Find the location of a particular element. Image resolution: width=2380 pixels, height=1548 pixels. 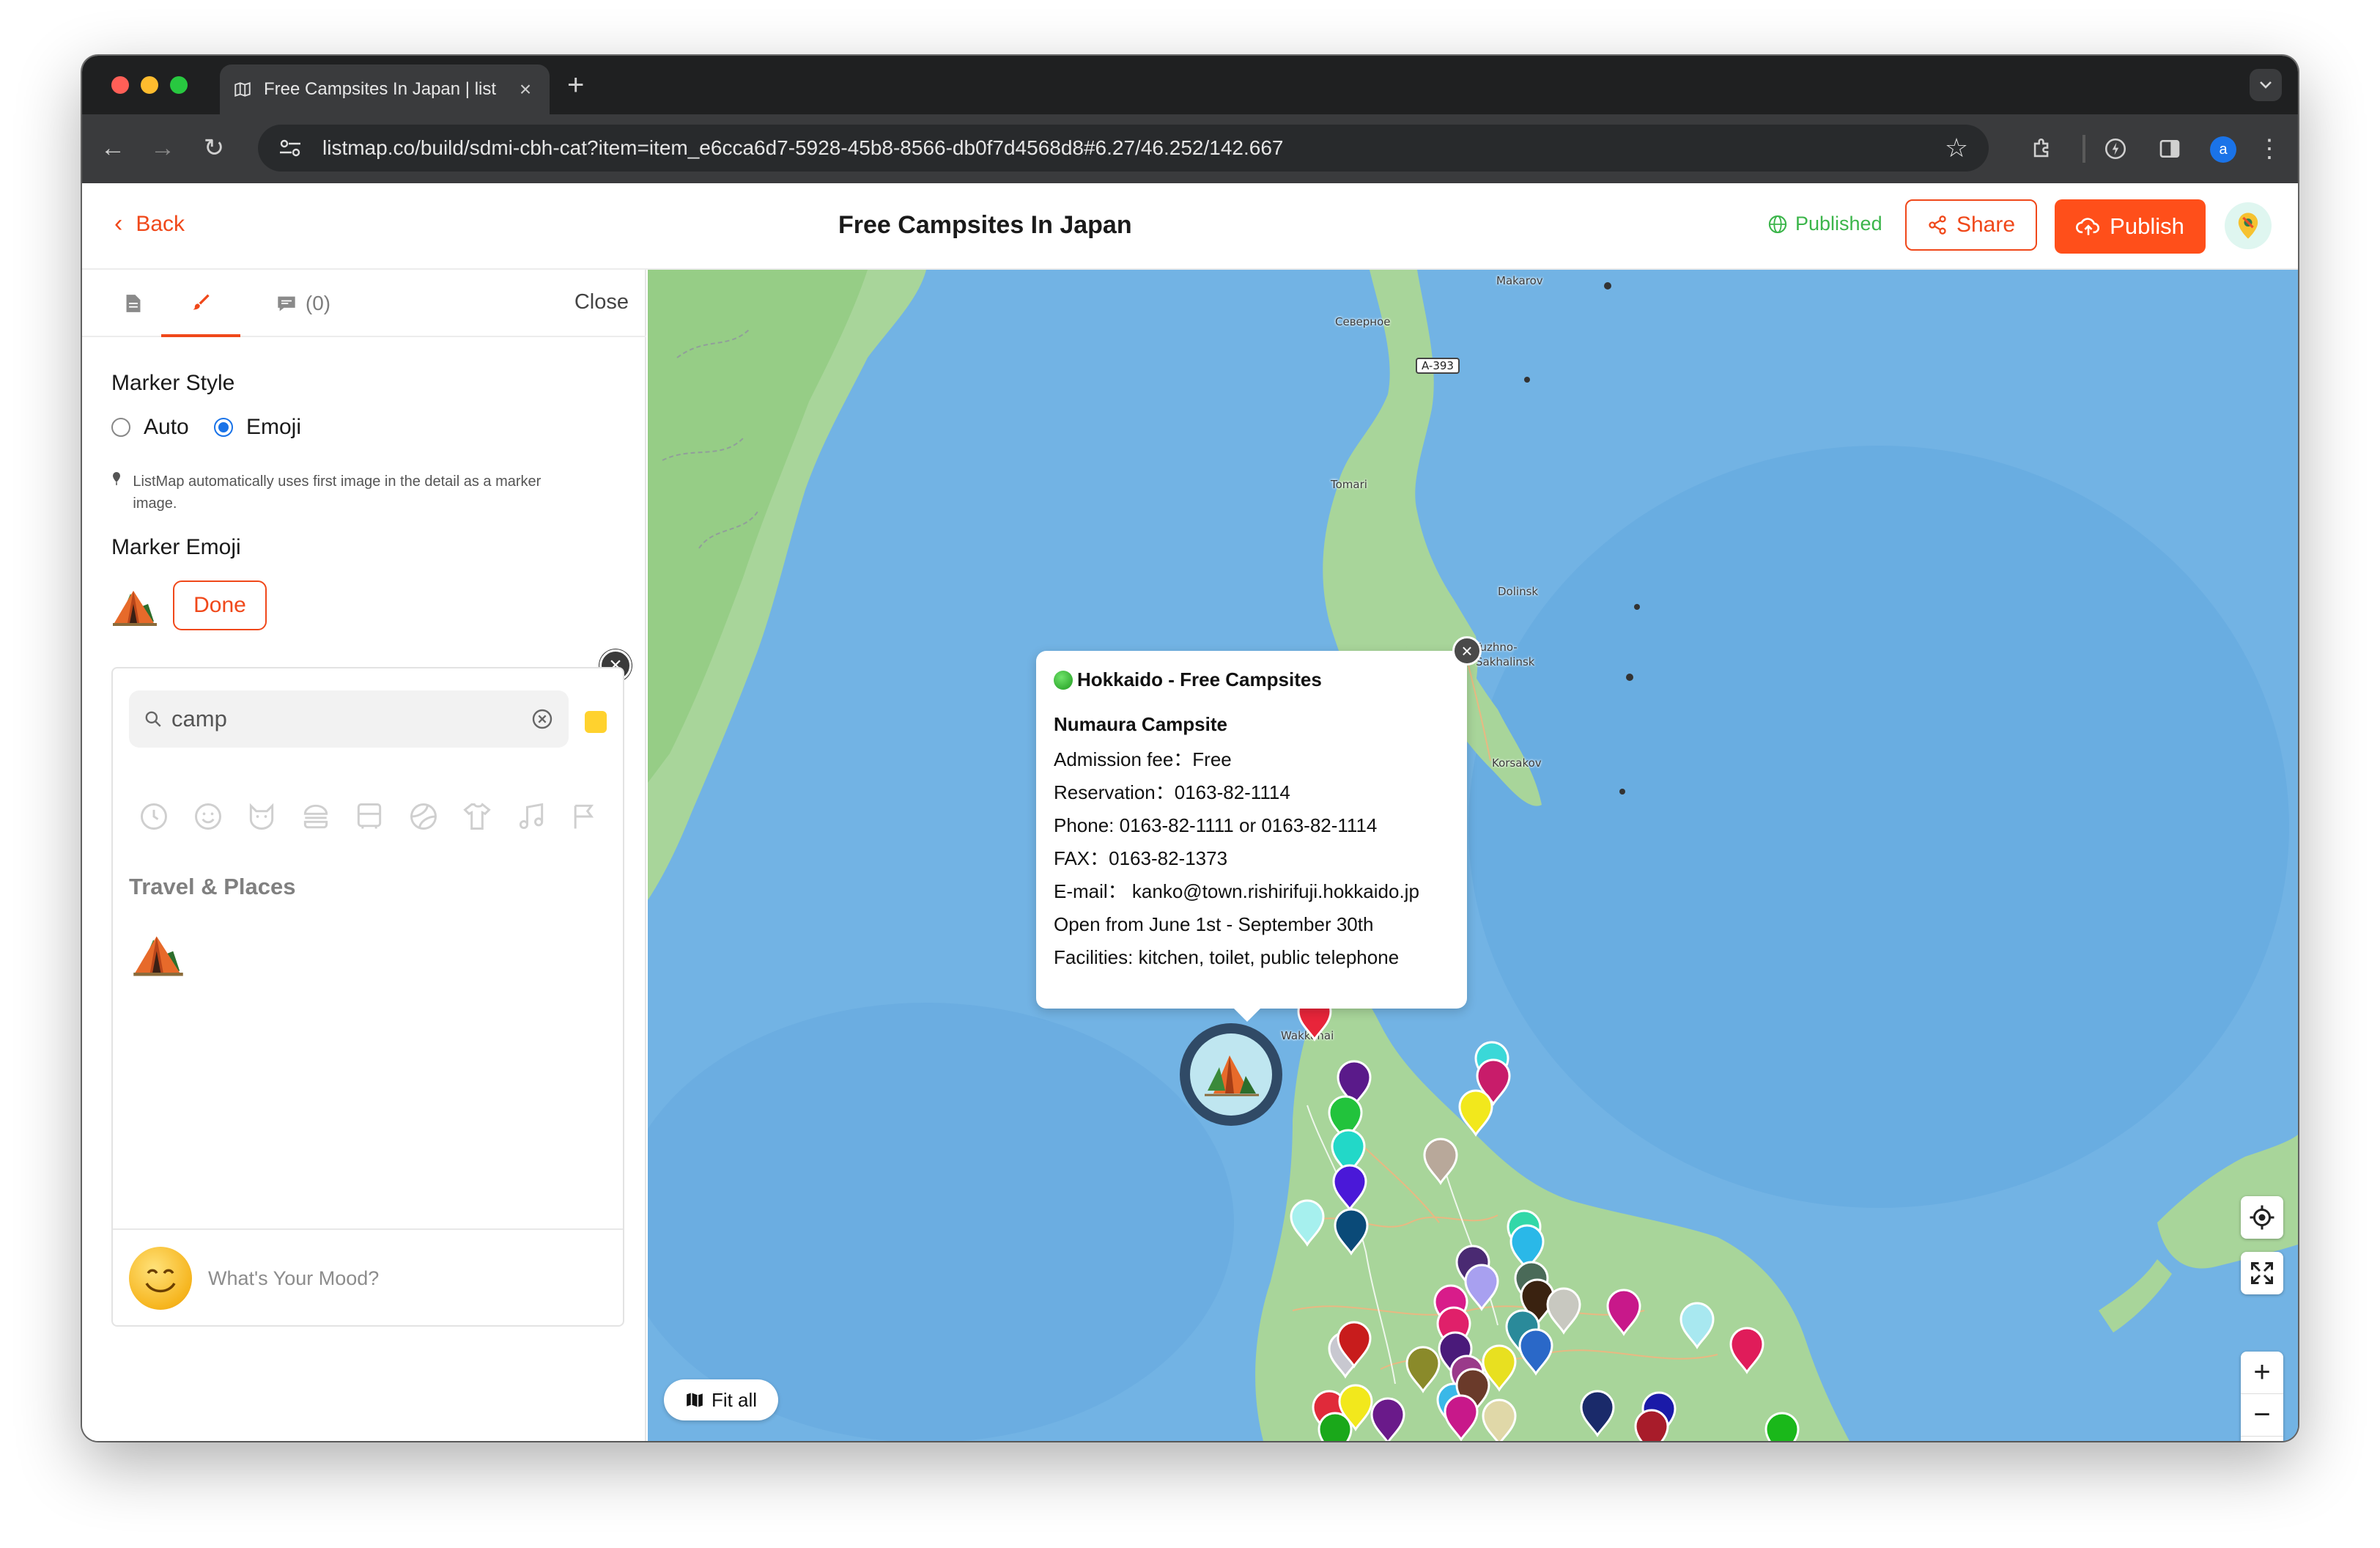

fit-all-button: Fit all is located at coordinates (721, 1399).